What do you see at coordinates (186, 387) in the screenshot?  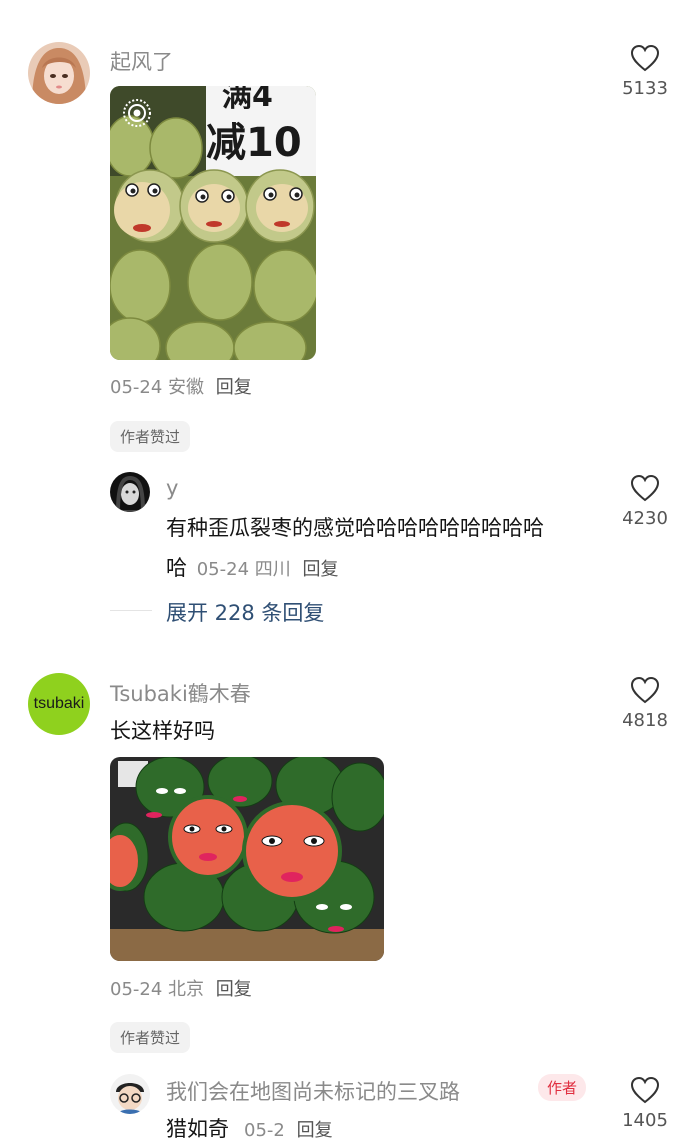 I see `comment-location: 安徽` at bounding box center [186, 387].